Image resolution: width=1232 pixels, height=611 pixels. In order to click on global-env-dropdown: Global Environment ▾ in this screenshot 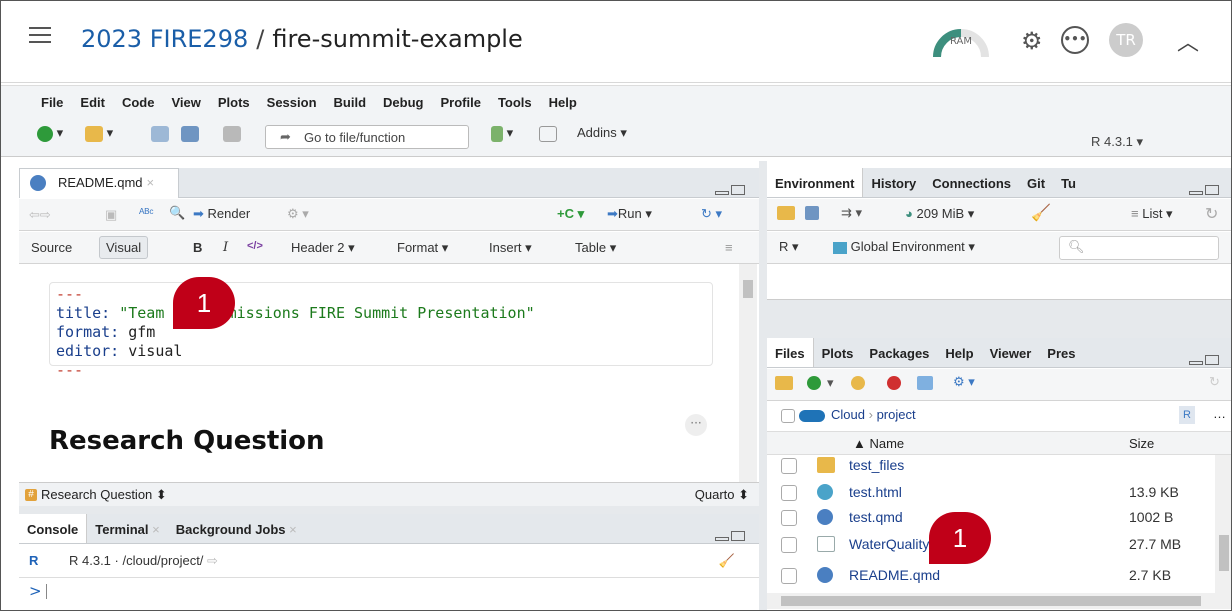, I will do `click(904, 247)`.